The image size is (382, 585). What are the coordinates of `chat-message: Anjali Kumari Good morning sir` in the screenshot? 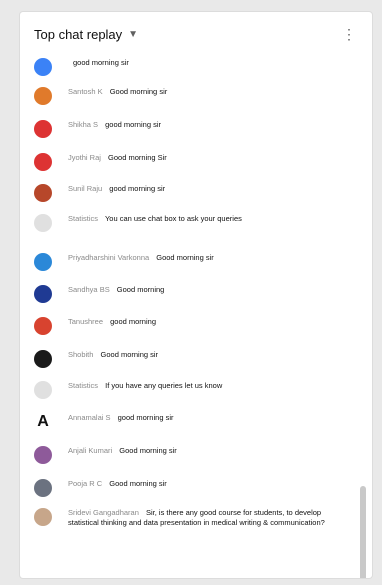 It's located at (196, 455).